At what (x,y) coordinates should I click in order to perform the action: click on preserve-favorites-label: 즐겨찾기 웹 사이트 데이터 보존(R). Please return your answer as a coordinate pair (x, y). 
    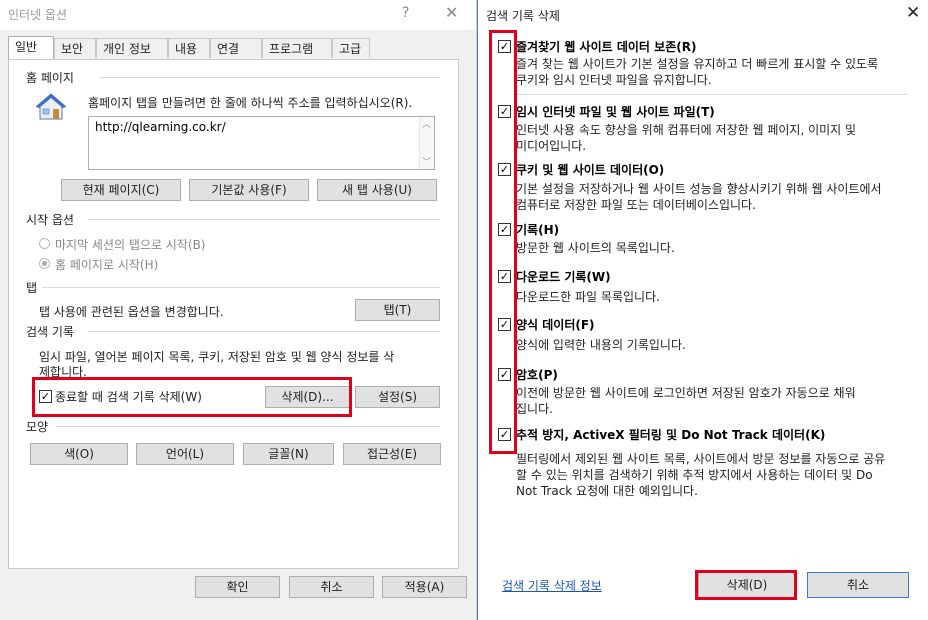
    Looking at the image, I should click on (606, 47).